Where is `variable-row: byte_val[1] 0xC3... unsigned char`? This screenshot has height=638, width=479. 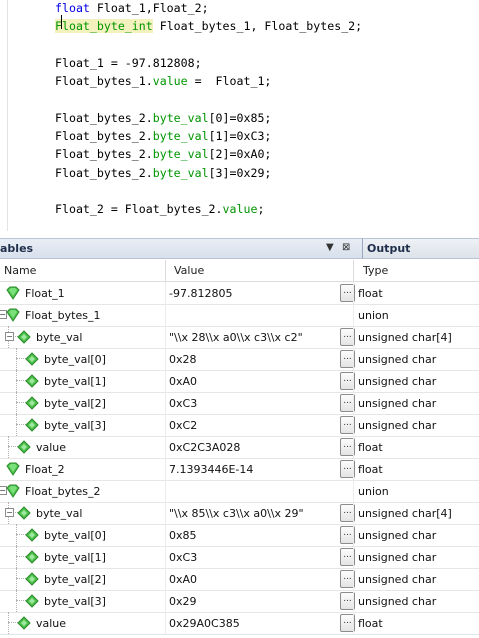
variable-row: byte_val[1] 0xC3... unsigned char is located at coordinates (239, 557).